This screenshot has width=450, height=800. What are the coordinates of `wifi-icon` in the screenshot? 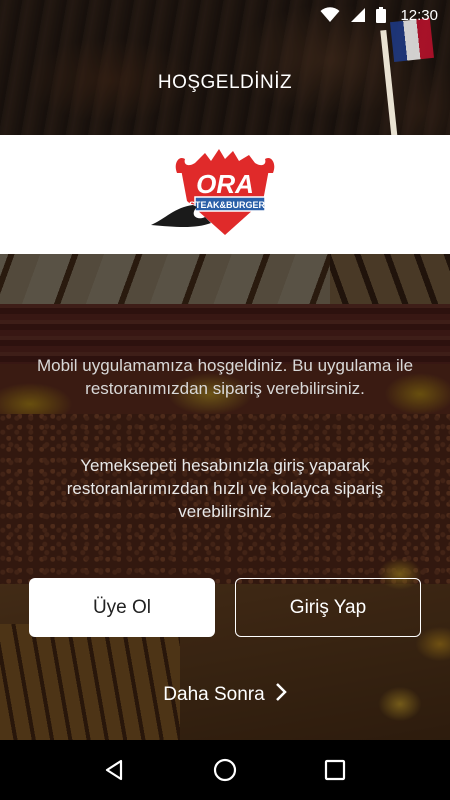 It's located at (330, 15).